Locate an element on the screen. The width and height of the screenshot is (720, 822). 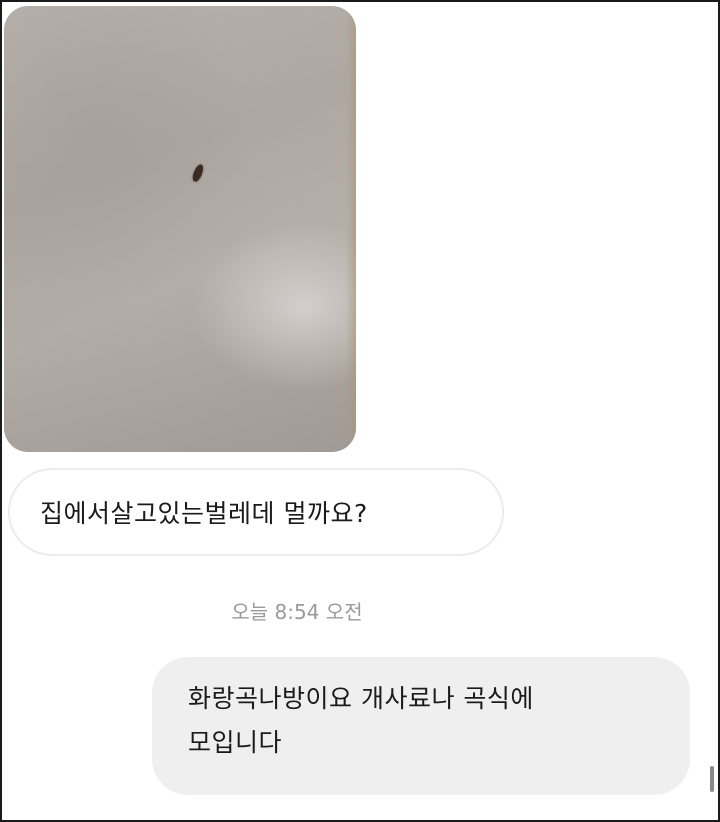
photo-edge-shading is located at coordinates (351, 229).